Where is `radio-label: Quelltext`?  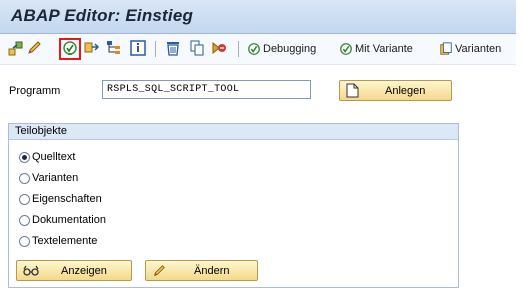 radio-label: Quelltext is located at coordinates (54, 157).